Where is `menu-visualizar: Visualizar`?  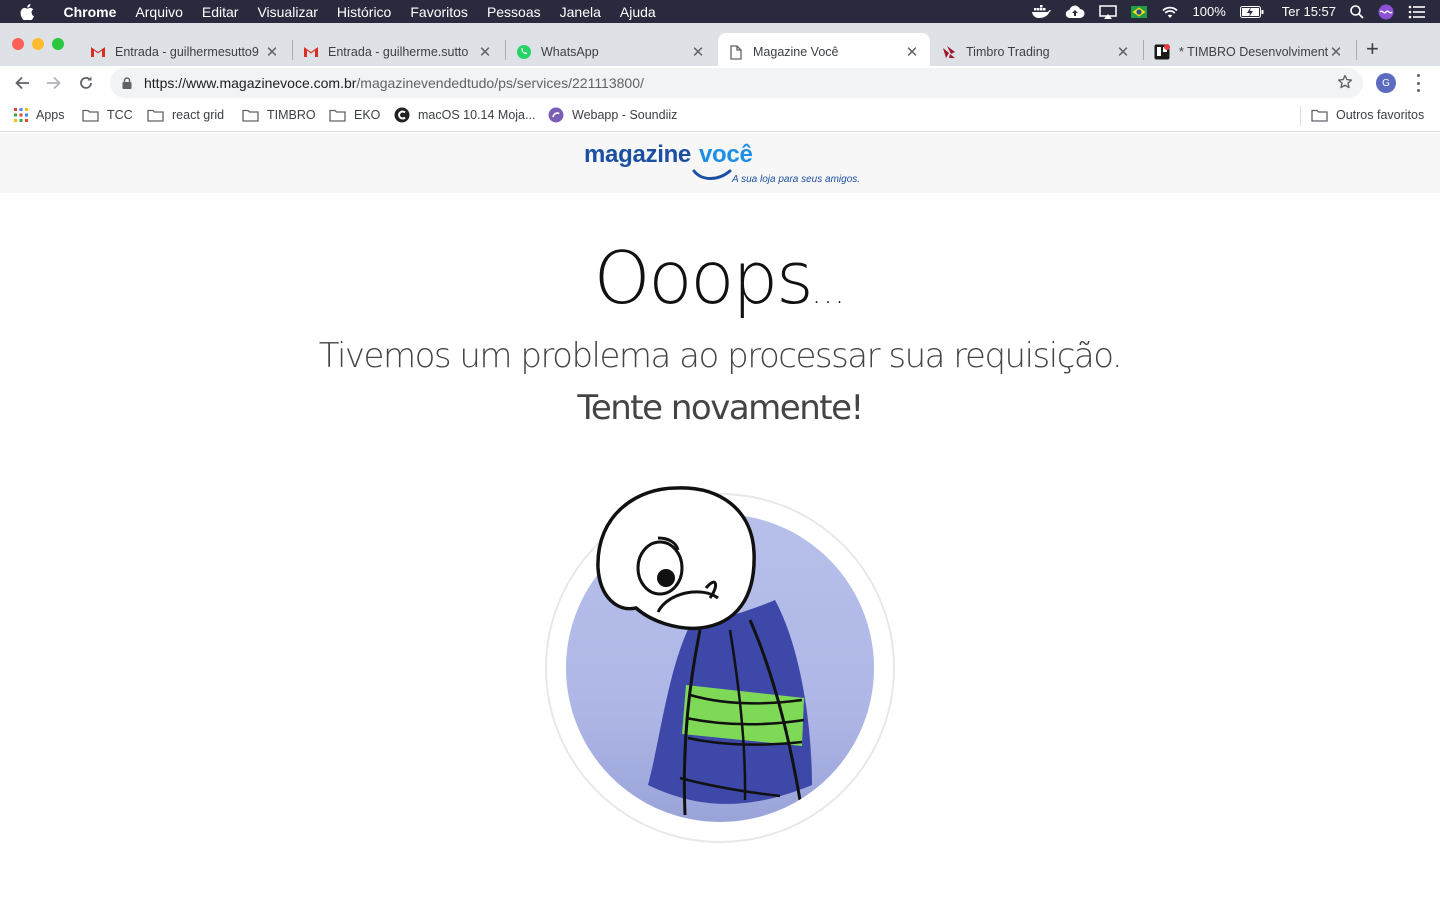 menu-visualizar: Visualizar is located at coordinates (287, 12).